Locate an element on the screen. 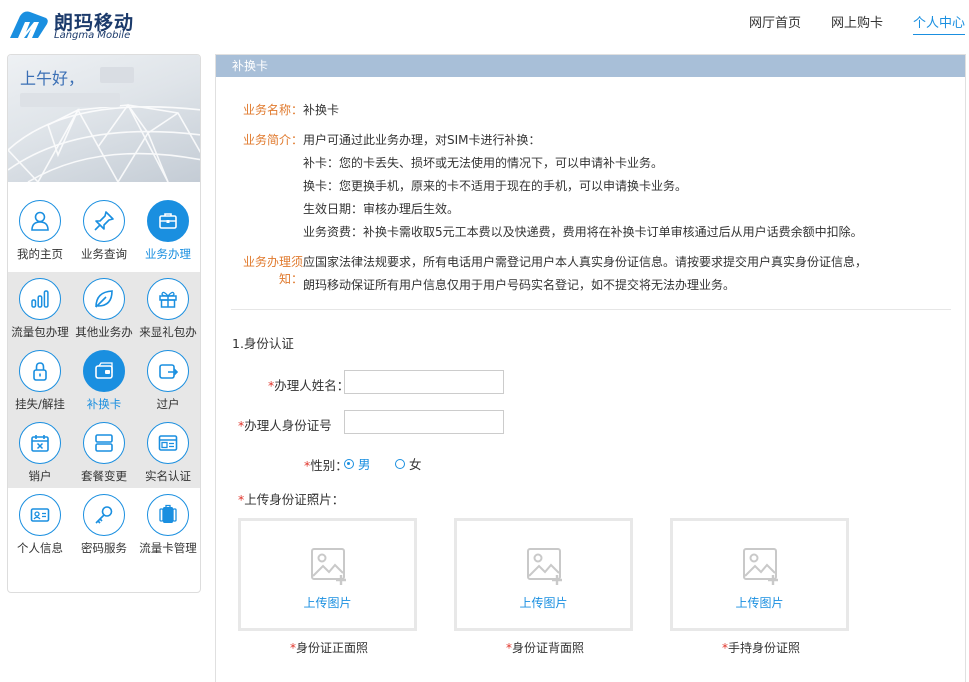  card-icon is located at coordinates (104, 371).